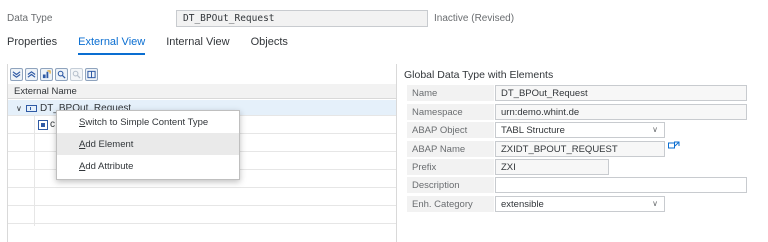 Image resolution: width=768 pixels, height=242 pixels. I want to click on abap-name-label: ABAP Name, so click(450, 149).